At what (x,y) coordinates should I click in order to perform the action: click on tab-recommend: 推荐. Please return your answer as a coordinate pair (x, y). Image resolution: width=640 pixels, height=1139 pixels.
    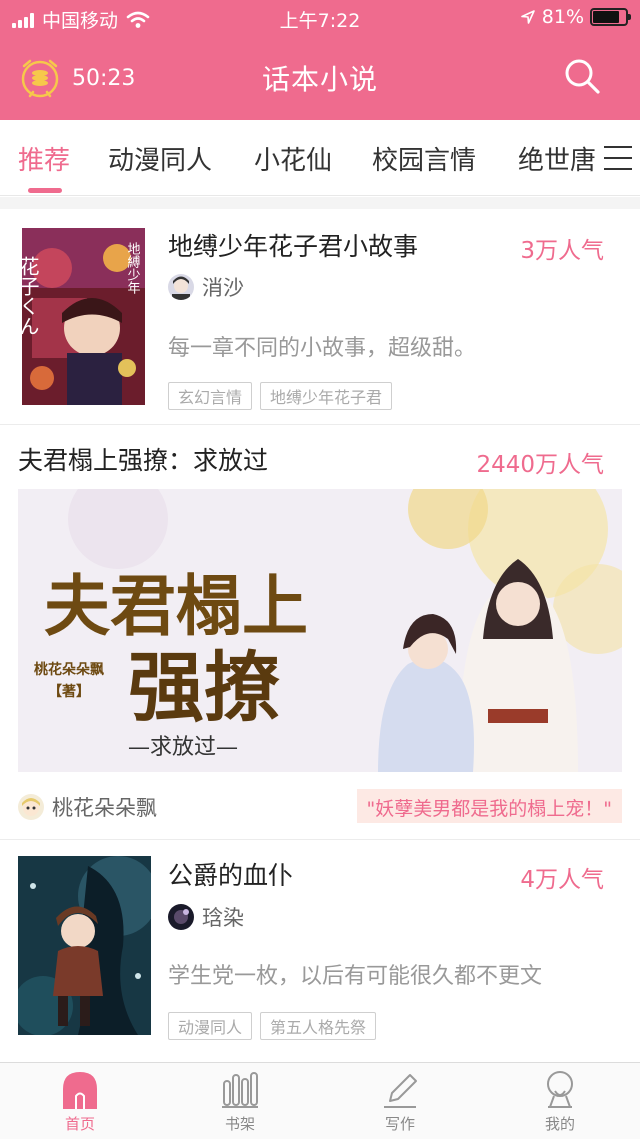
    Looking at the image, I should click on (44, 158).